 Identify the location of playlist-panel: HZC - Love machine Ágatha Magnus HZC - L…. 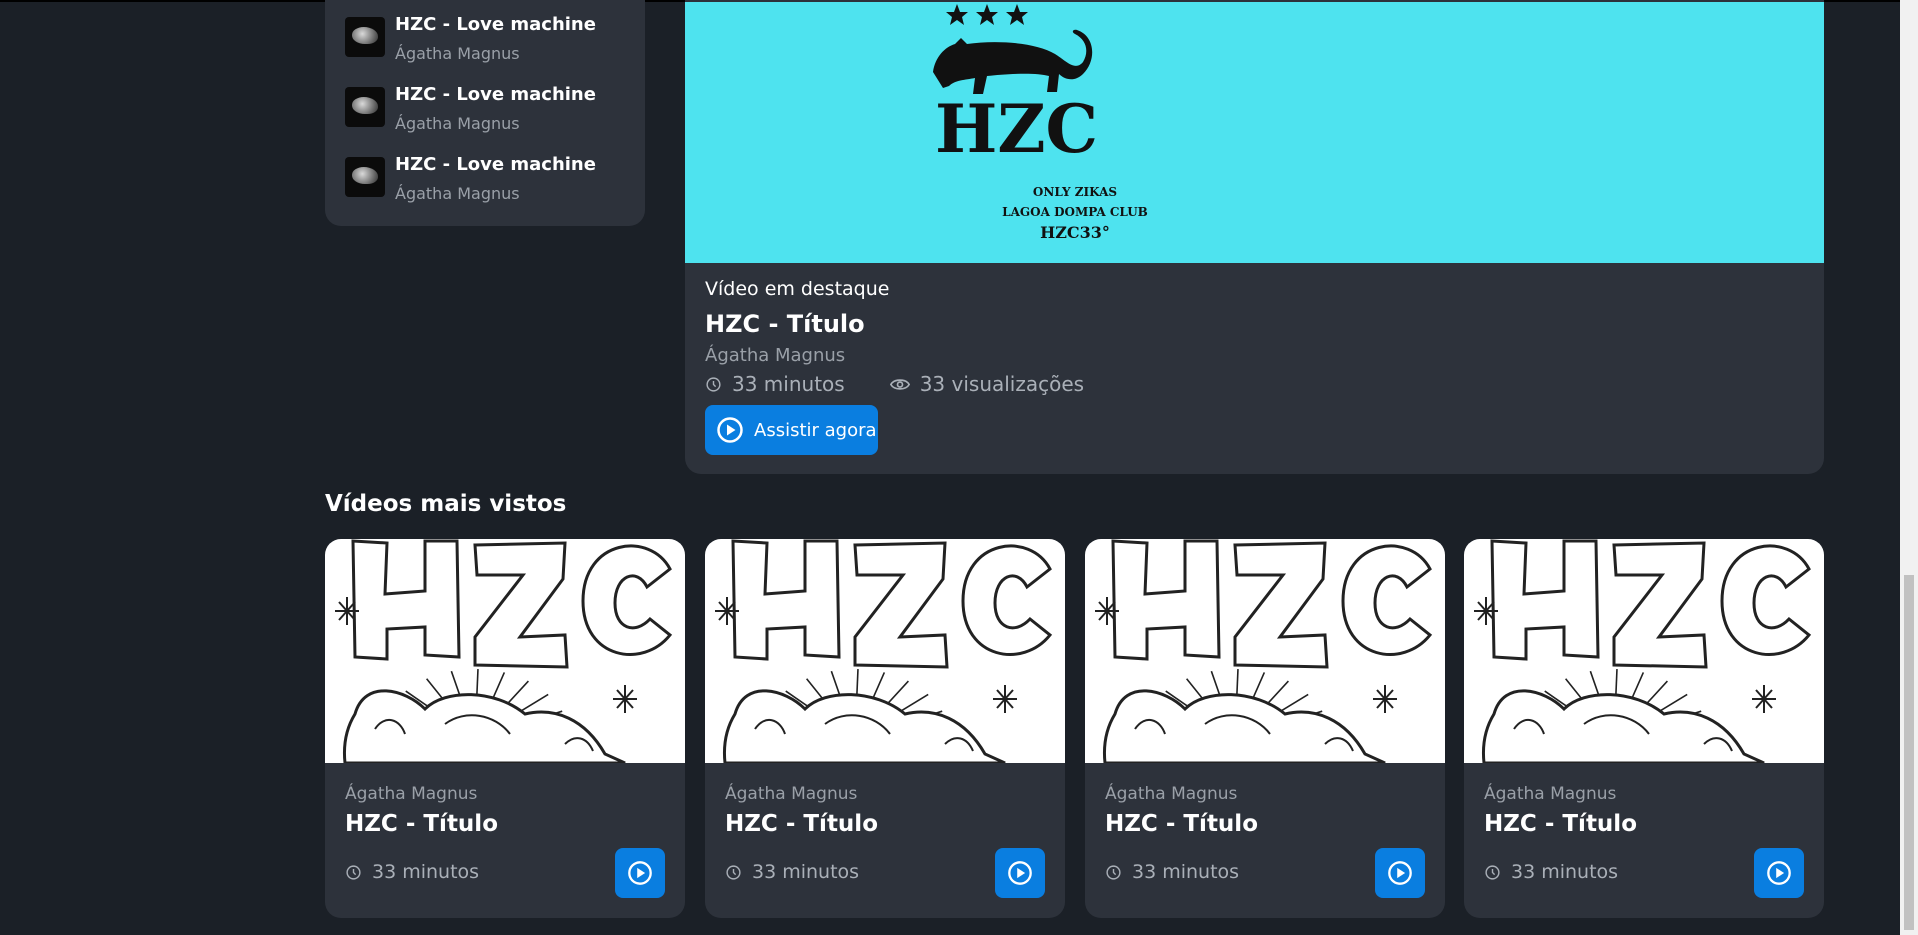
(485, 113).